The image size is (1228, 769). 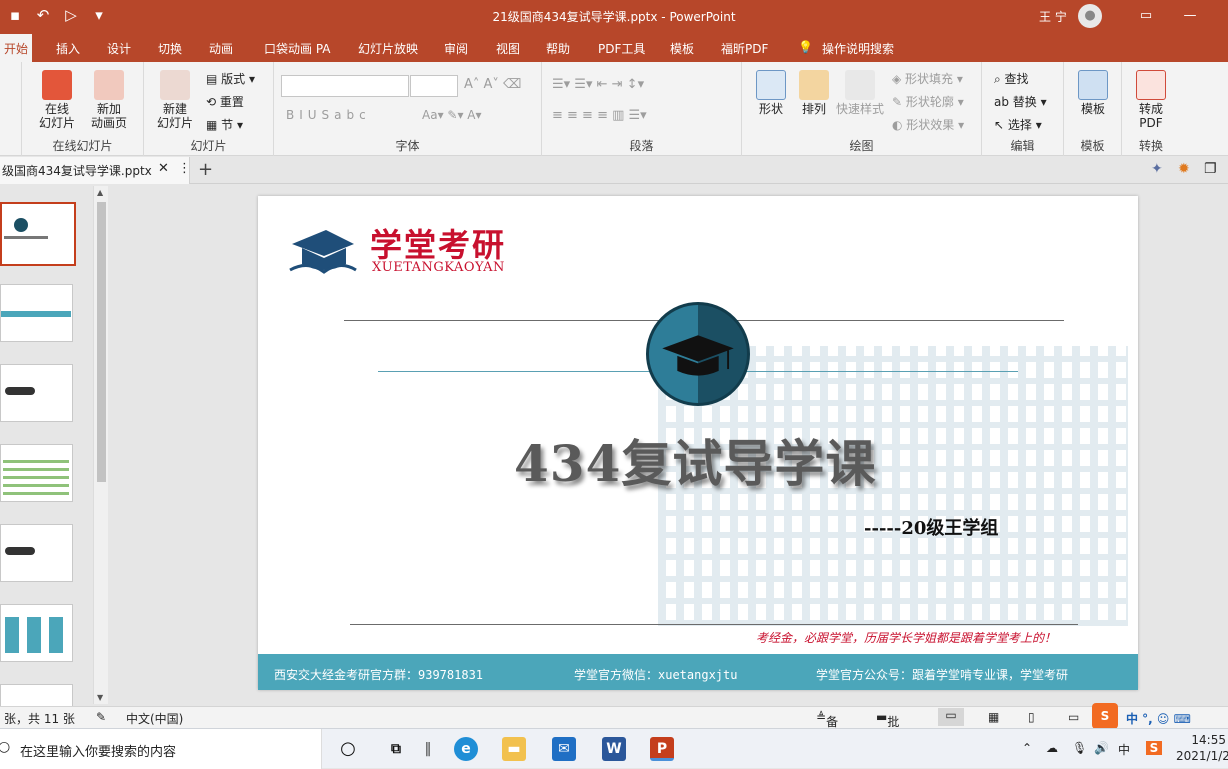 What do you see at coordinates (1079, 748) in the screenshot?
I see `microphone-icon: 🎙` at bounding box center [1079, 748].